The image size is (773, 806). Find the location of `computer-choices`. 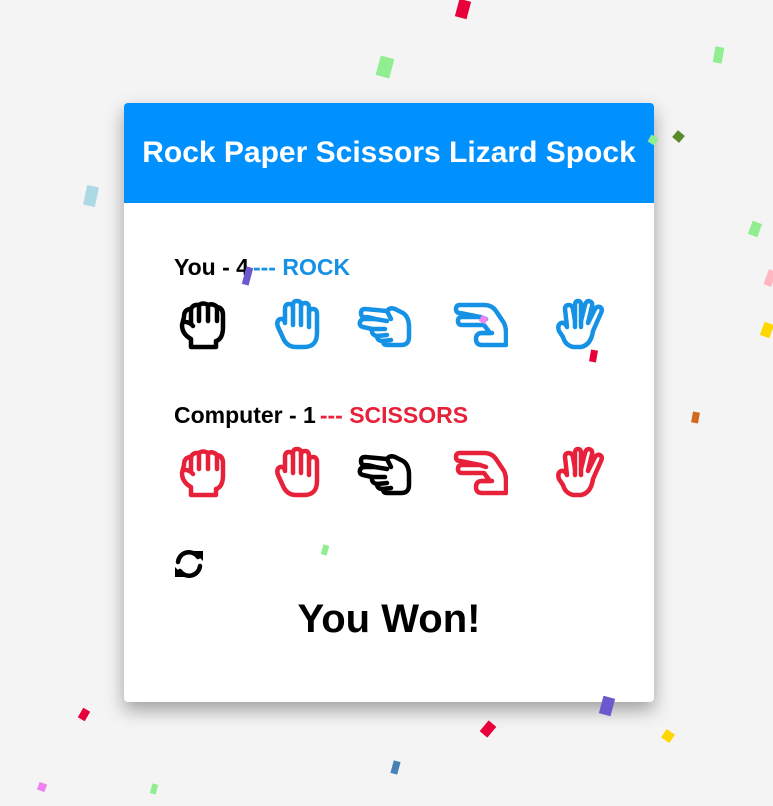

computer-choices is located at coordinates (394, 473).